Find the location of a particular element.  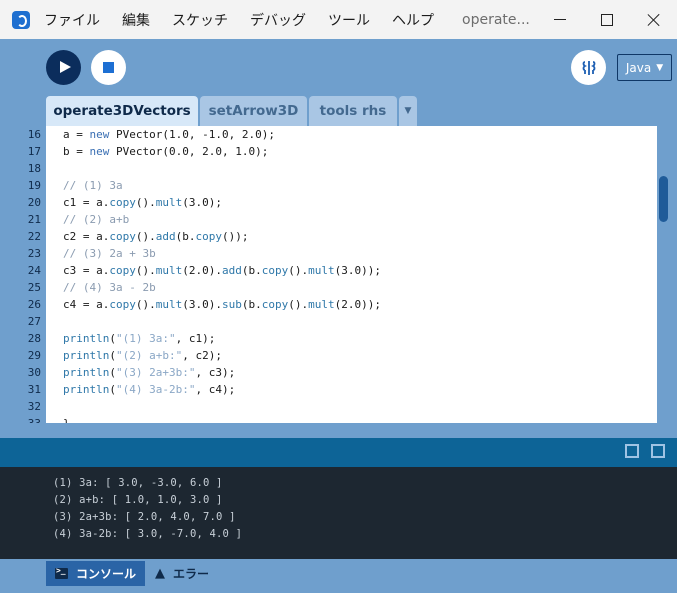

minimize-icon is located at coordinates (559, 19).